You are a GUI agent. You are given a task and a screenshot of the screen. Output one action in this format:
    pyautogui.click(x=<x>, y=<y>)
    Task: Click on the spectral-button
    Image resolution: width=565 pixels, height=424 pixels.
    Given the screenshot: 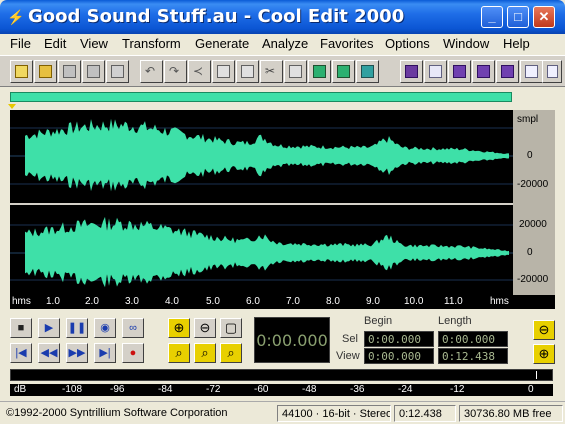 What is the action you would take?
    pyautogui.click(x=319, y=71)
    